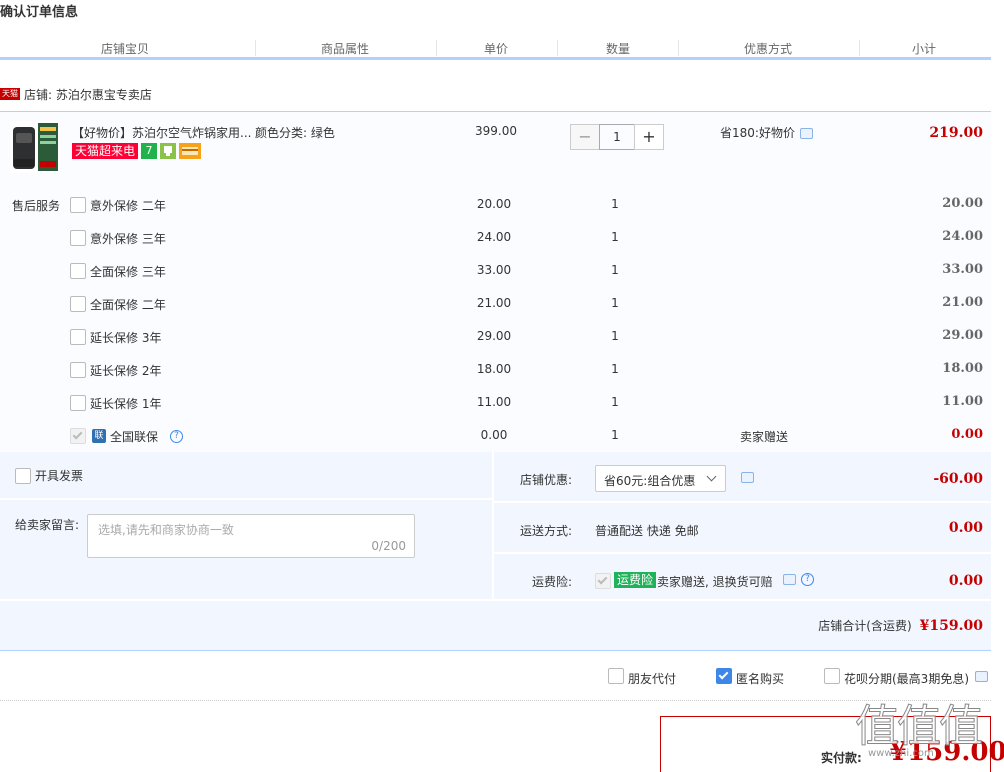  What do you see at coordinates (603, 581) in the screenshot?
I see `freight-insurance-checkbox` at bounding box center [603, 581].